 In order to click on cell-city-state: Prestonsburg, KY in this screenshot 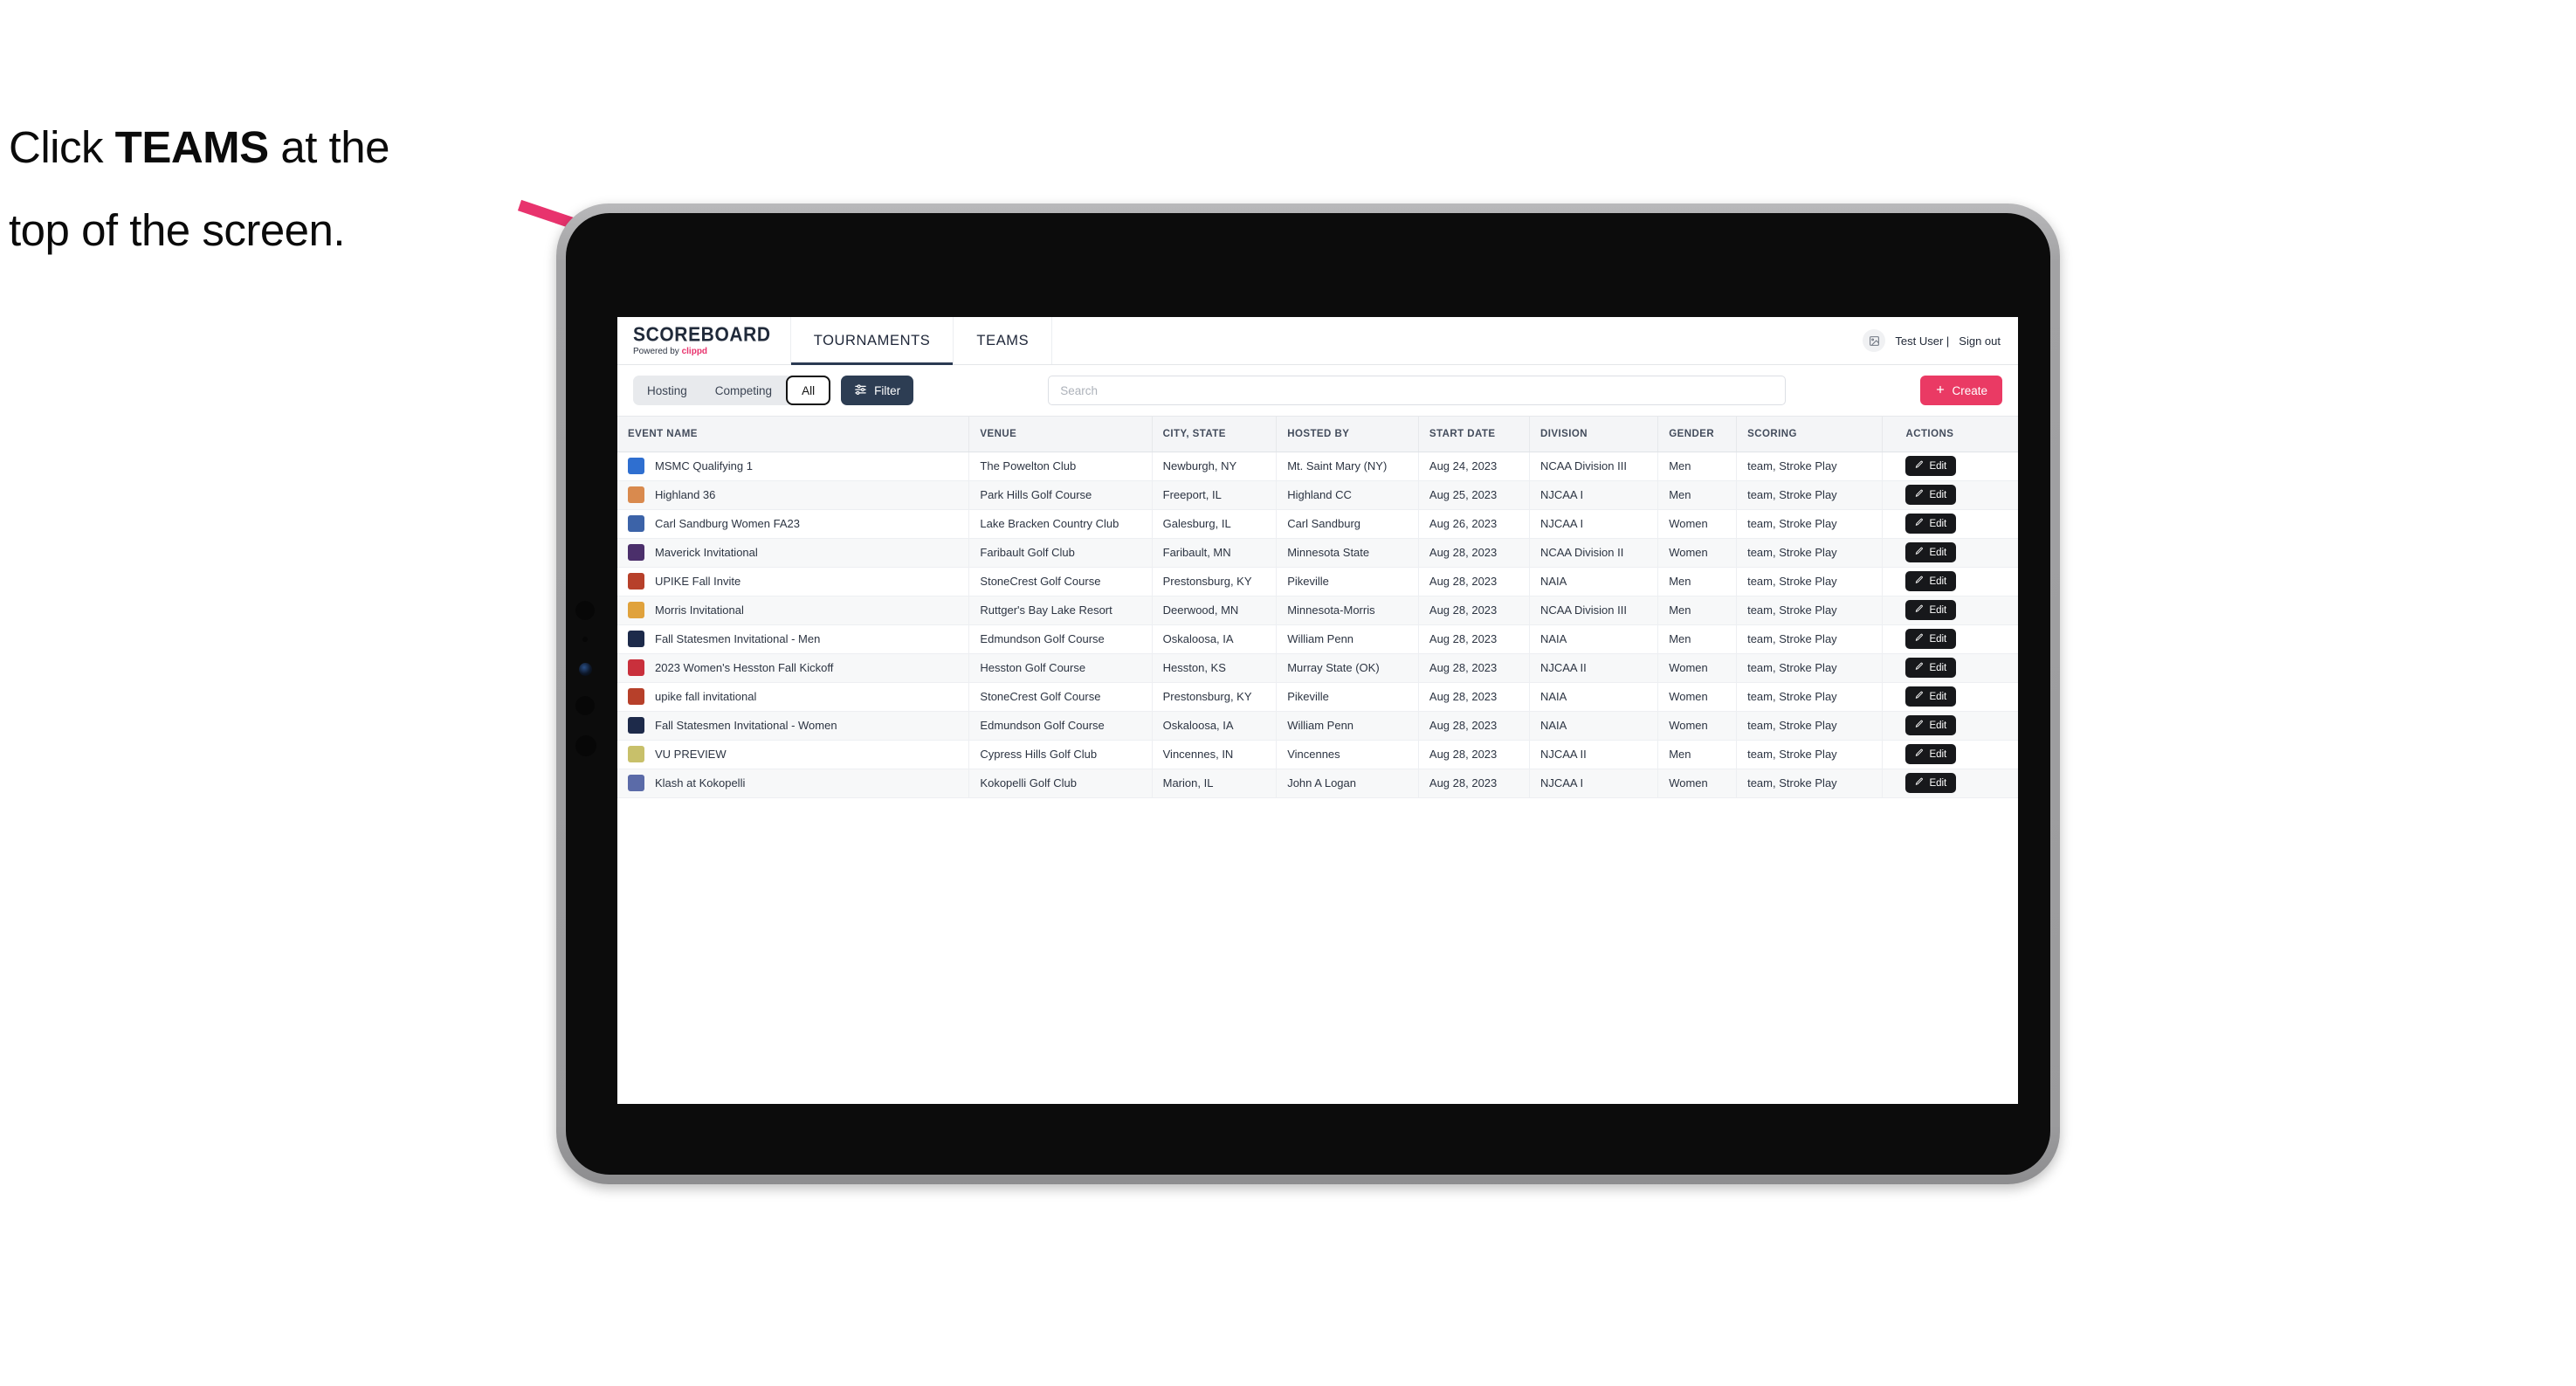, I will do `click(1215, 697)`.